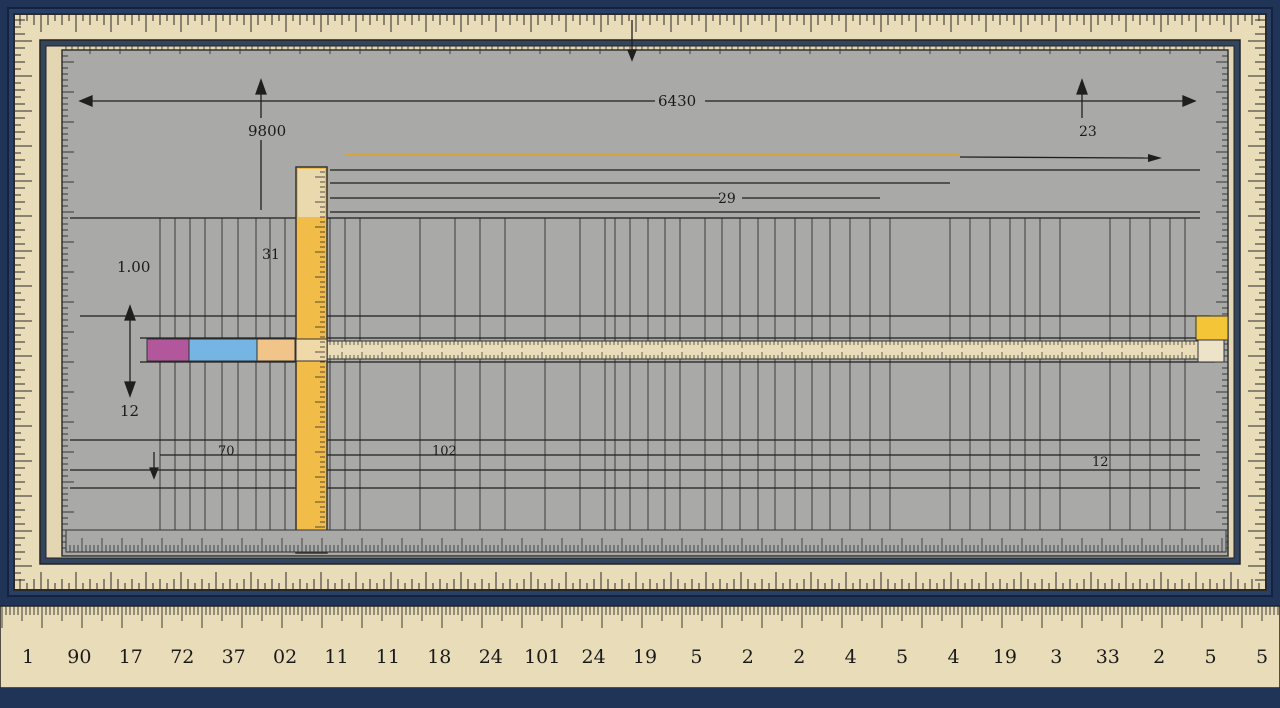  Describe the element at coordinates (1212, 328) in the screenshot. I see `yellow-marker` at that location.